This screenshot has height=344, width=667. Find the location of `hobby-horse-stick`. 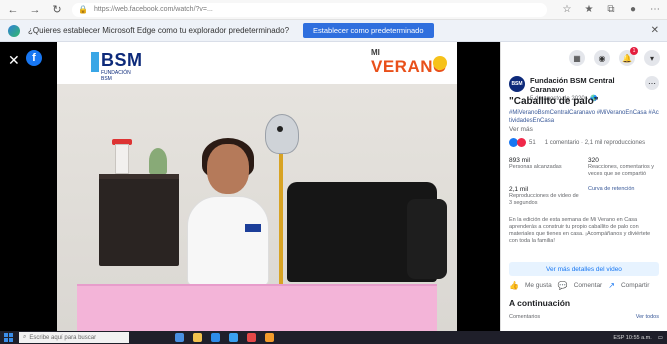

hobby-horse-stick is located at coordinates (281, 209).